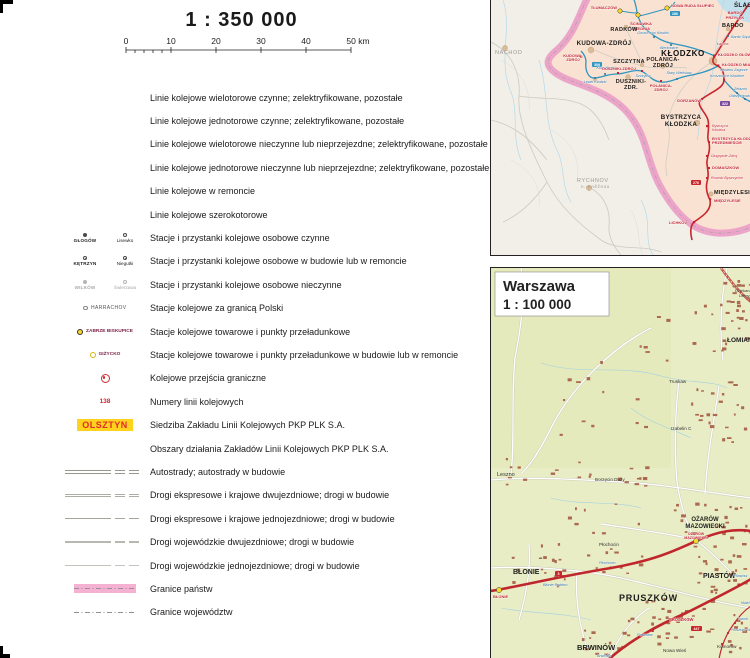 The width and height of the screenshot is (750, 658). I want to click on legend-row-label: Numery linii kolejowych, so click(197, 401).